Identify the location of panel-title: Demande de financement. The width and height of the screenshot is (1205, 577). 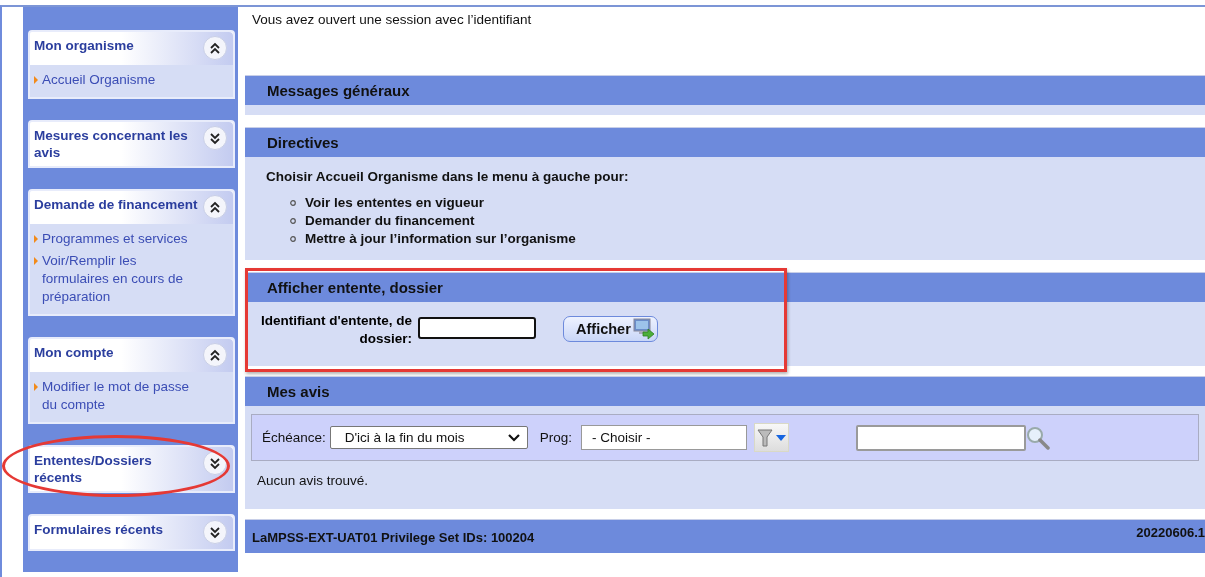
(116, 204).